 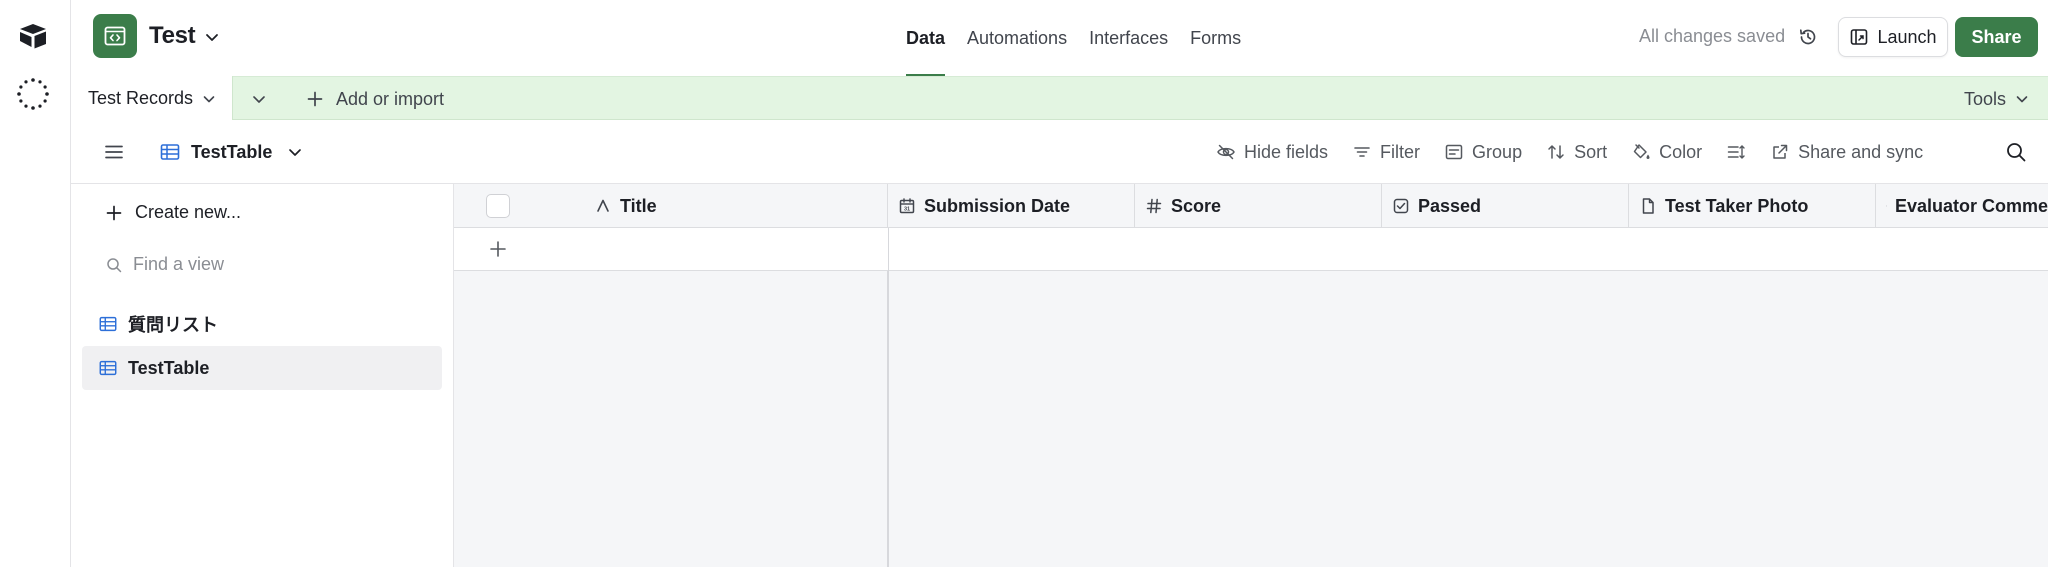 What do you see at coordinates (1154, 206) in the screenshot?
I see `hash-icon` at bounding box center [1154, 206].